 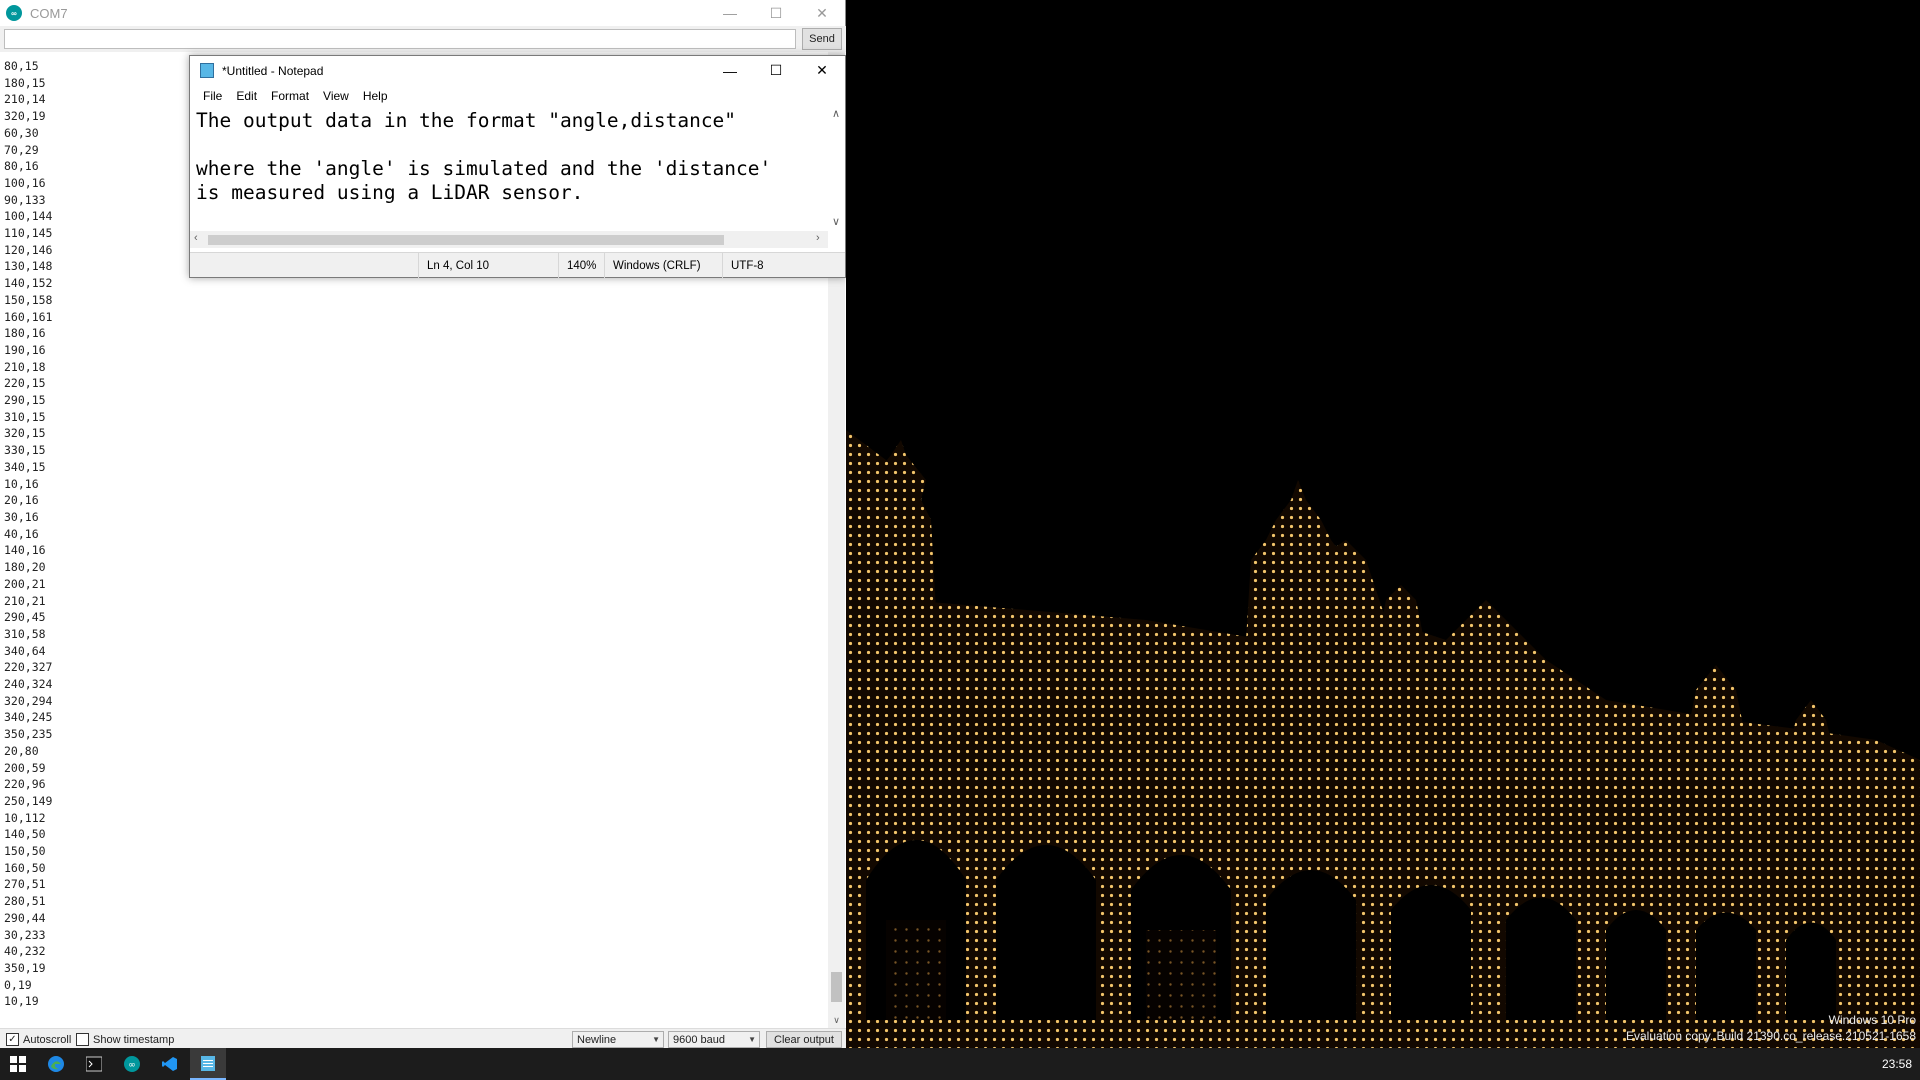 What do you see at coordinates (49, 13) in the screenshot?
I see `serial-window-title: COM7` at bounding box center [49, 13].